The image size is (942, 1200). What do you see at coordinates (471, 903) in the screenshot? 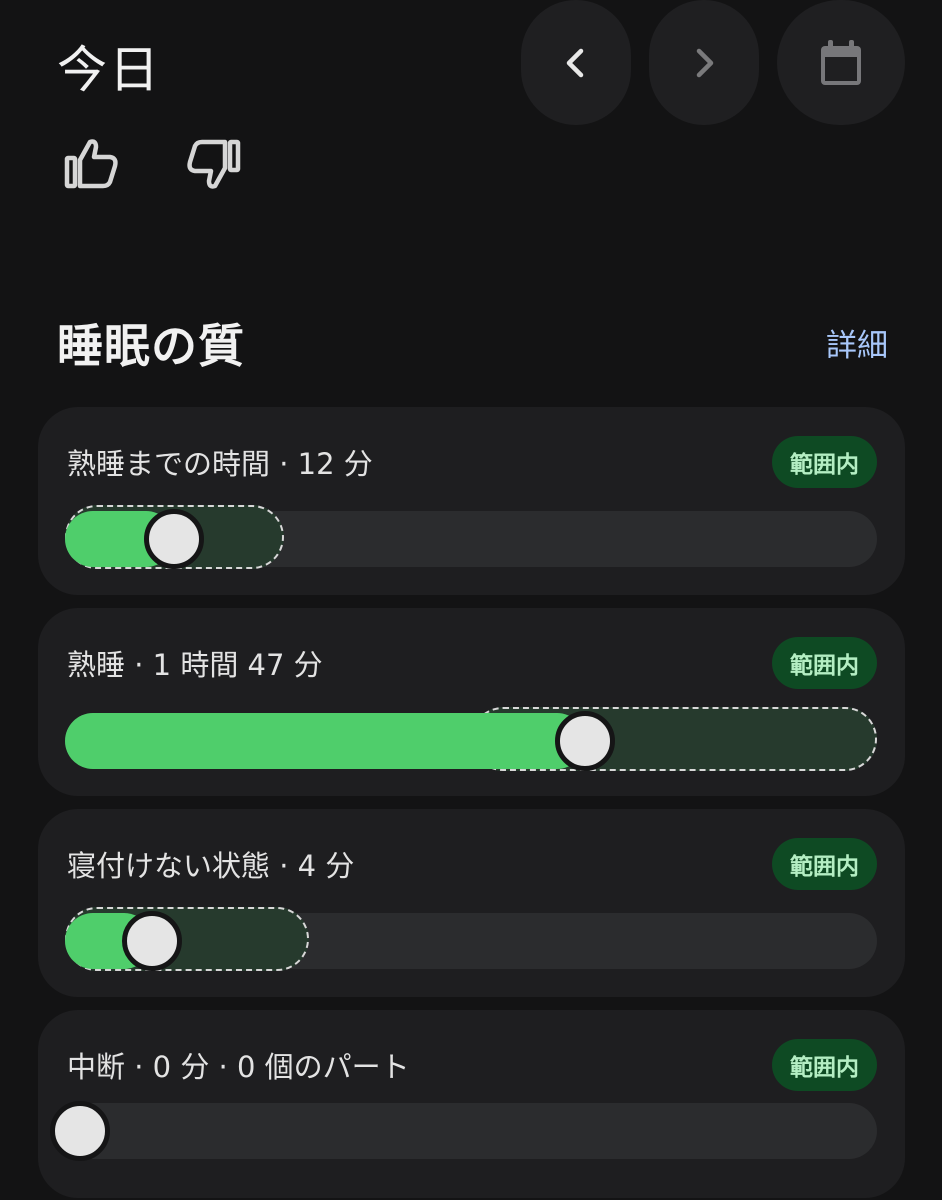
I see `metric-card: 寝付けない状態 · 4 分 範囲内` at bounding box center [471, 903].